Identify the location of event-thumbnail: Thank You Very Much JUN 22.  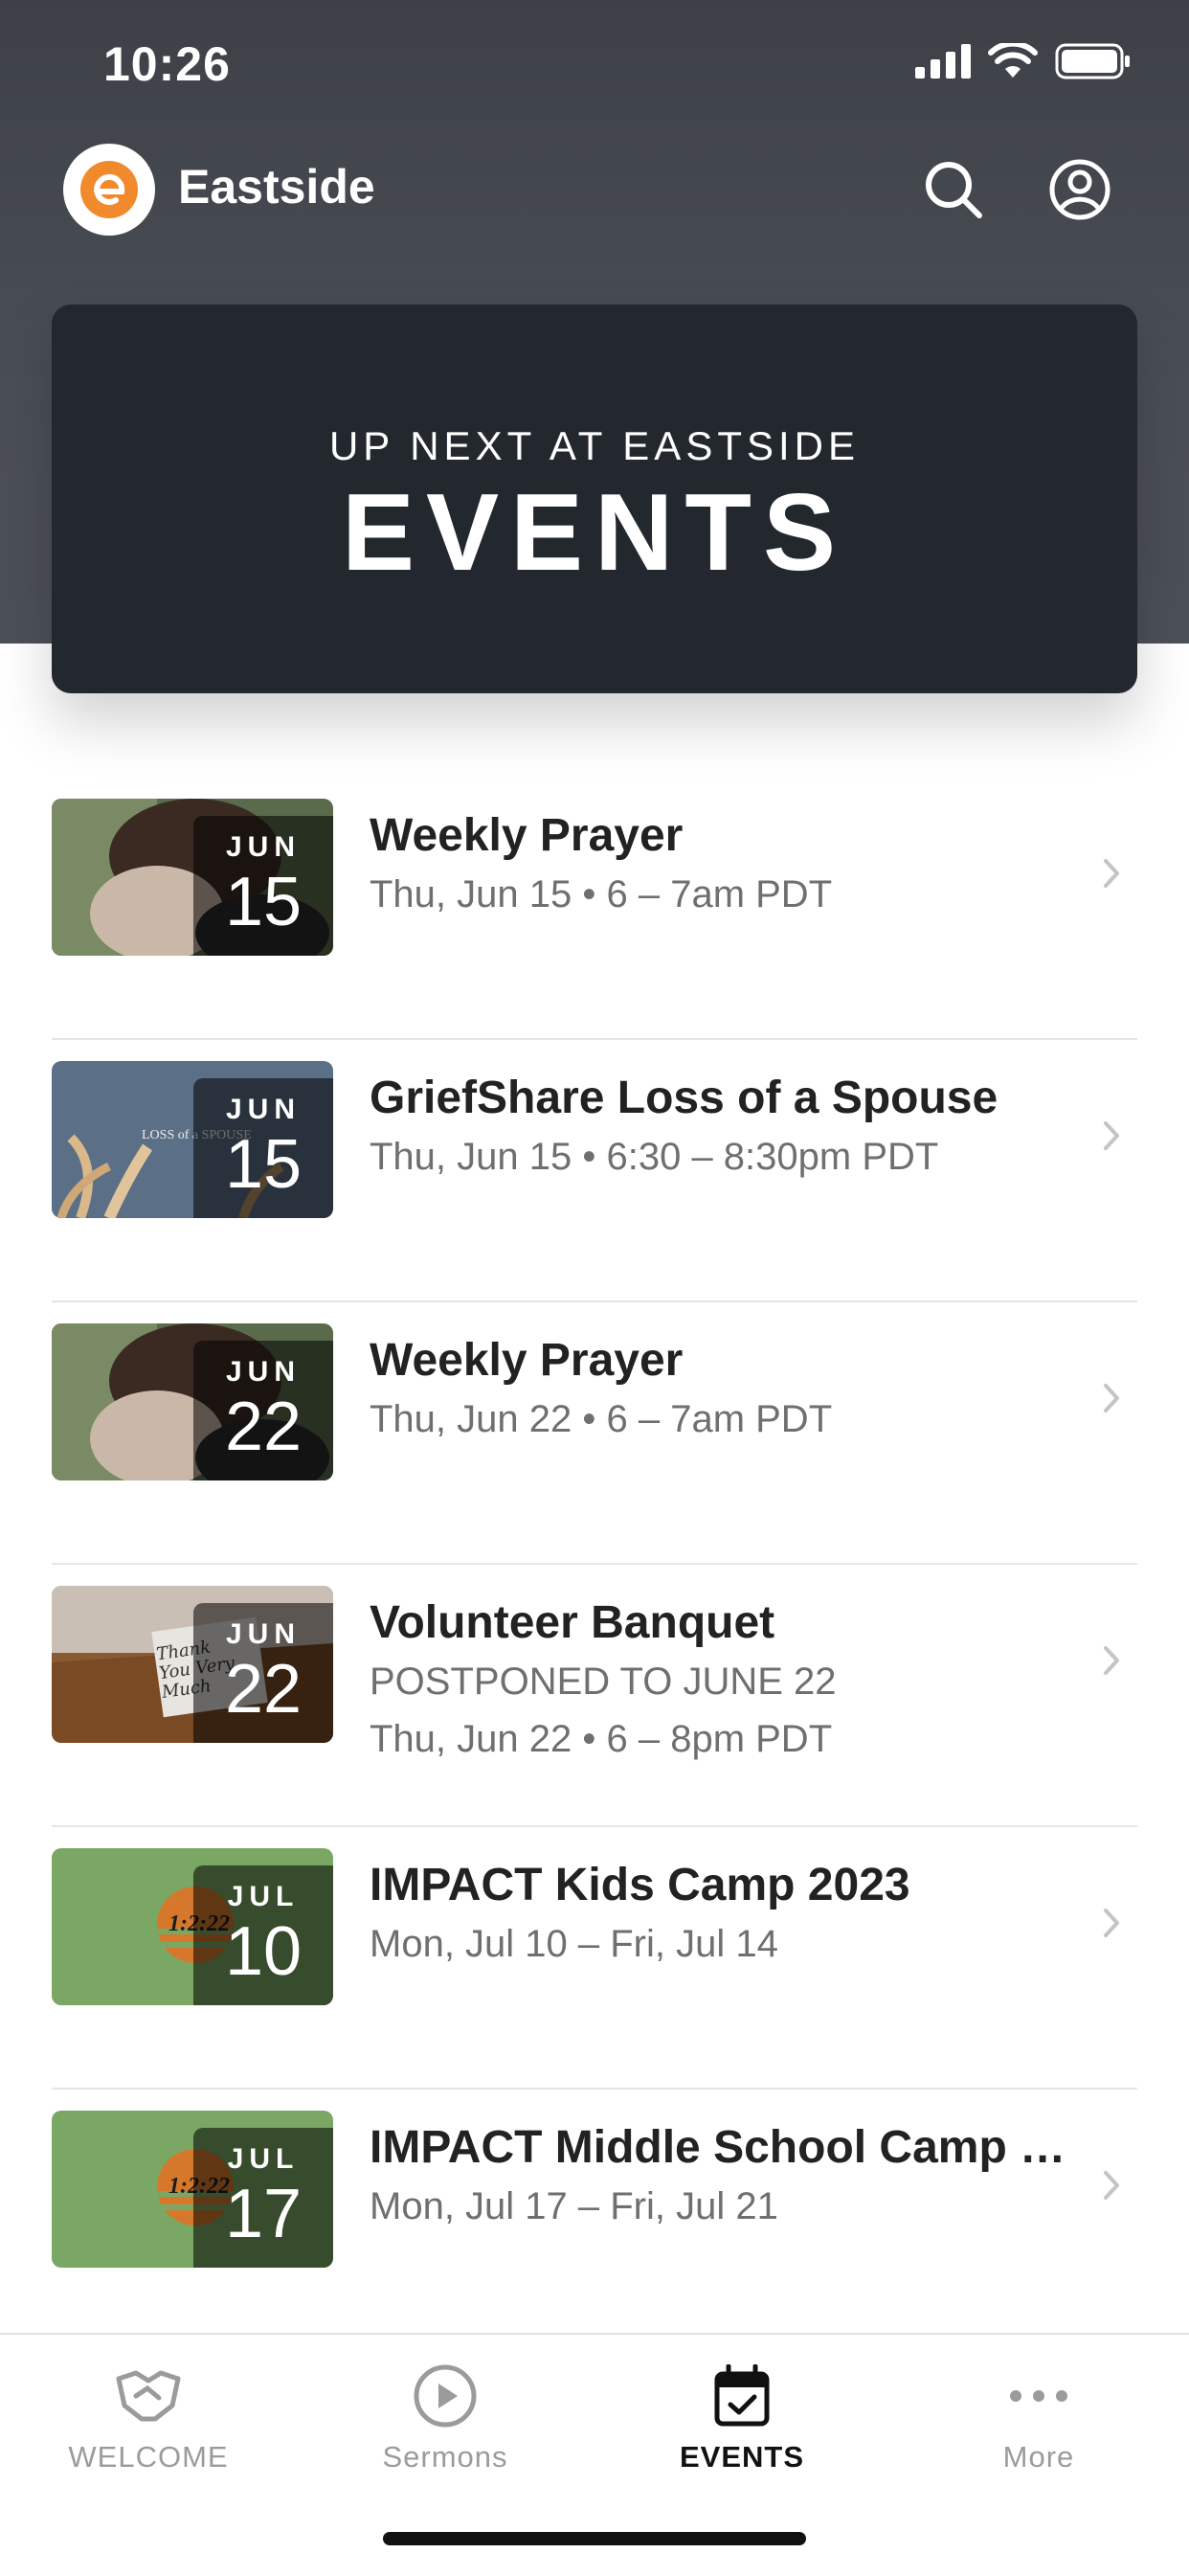
(192, 1664).